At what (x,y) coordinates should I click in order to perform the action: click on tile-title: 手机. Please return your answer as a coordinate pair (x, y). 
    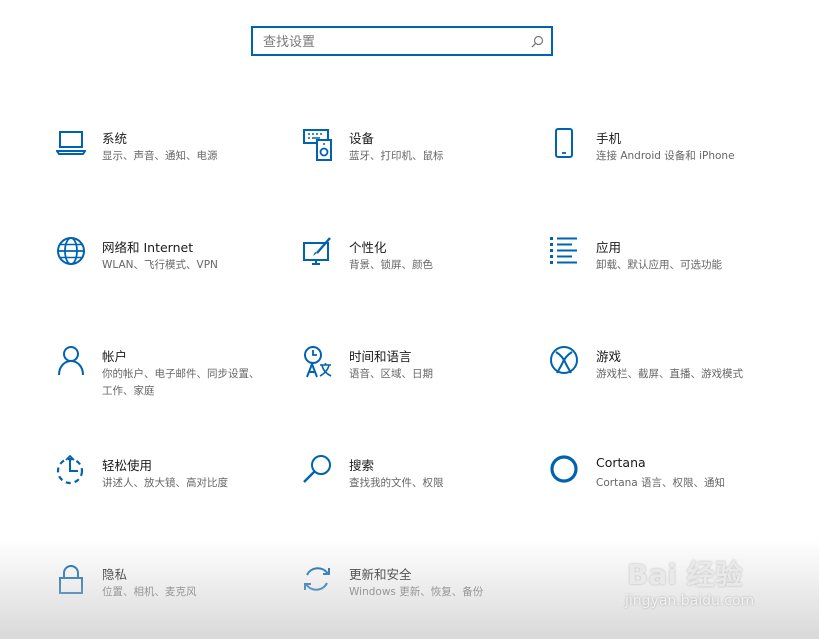
    Looking at the image, I should click on (609, 138).